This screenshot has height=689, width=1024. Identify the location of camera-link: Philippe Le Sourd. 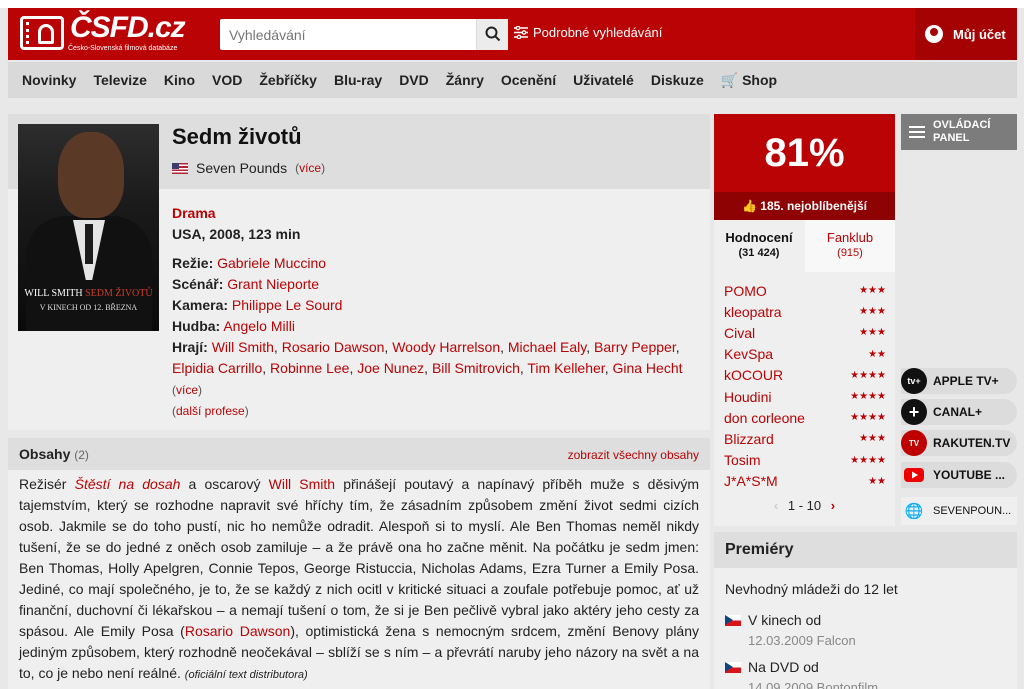
(287, 305).